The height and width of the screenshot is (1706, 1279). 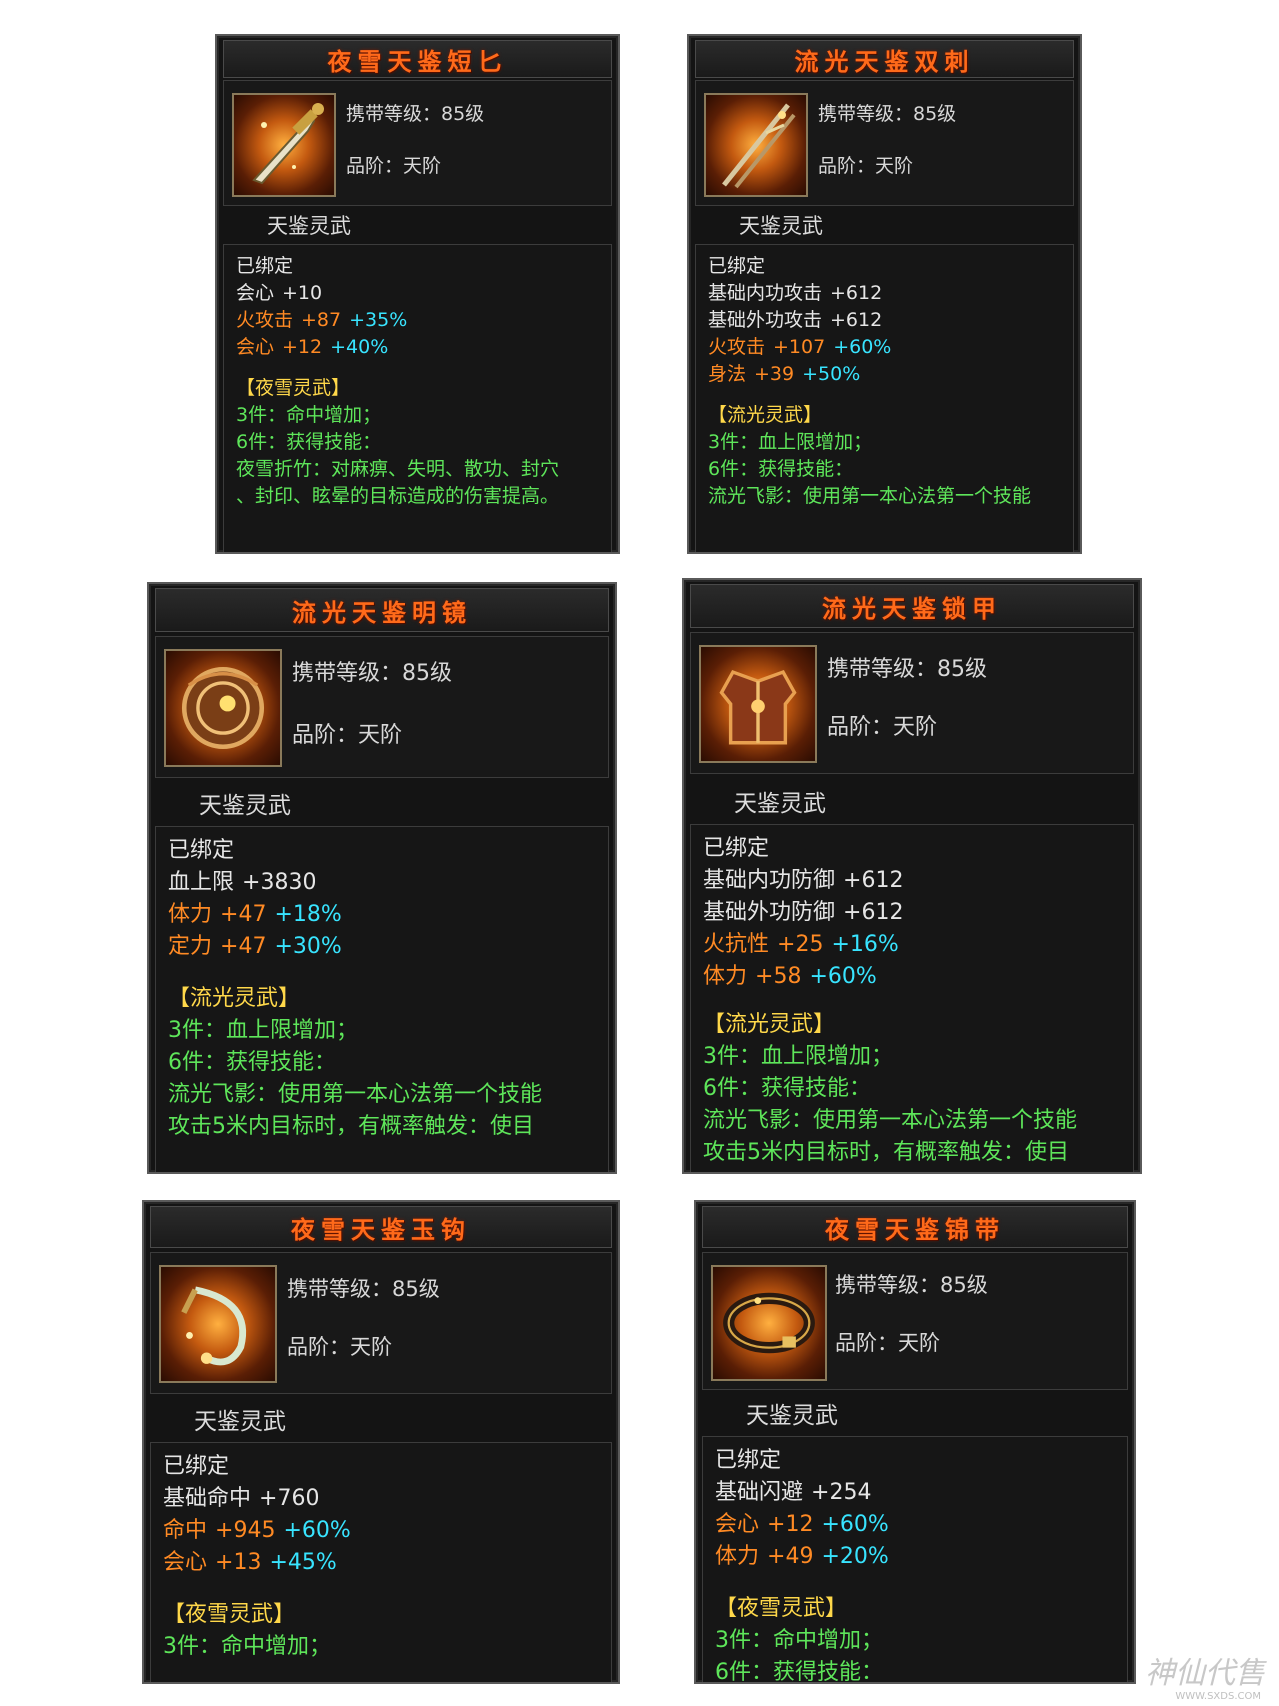 What do you see at coordinates (218, 1324) in the screenshot?
I see `hook-icon` at bounding box center [218, 1324].